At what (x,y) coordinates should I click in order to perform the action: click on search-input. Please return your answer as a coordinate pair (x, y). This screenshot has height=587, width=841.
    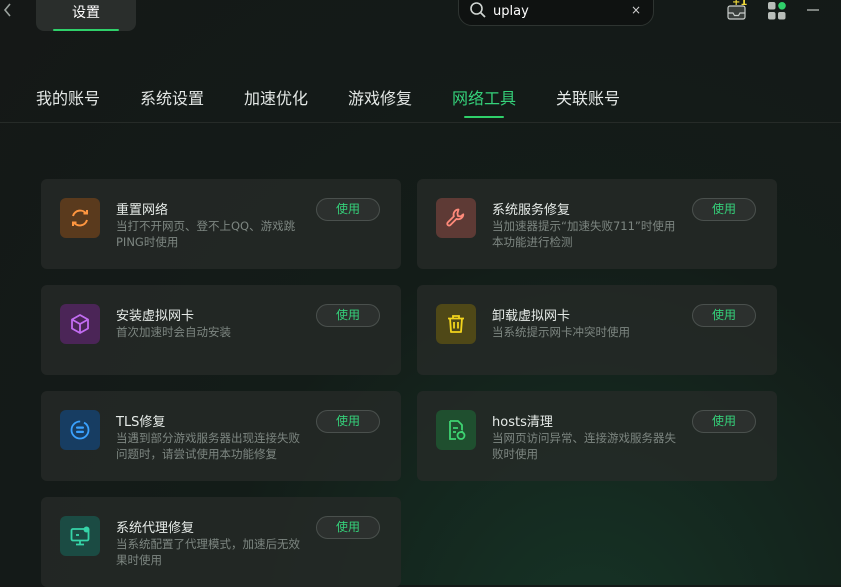
    Looking at the image, I should click on (558, 11).